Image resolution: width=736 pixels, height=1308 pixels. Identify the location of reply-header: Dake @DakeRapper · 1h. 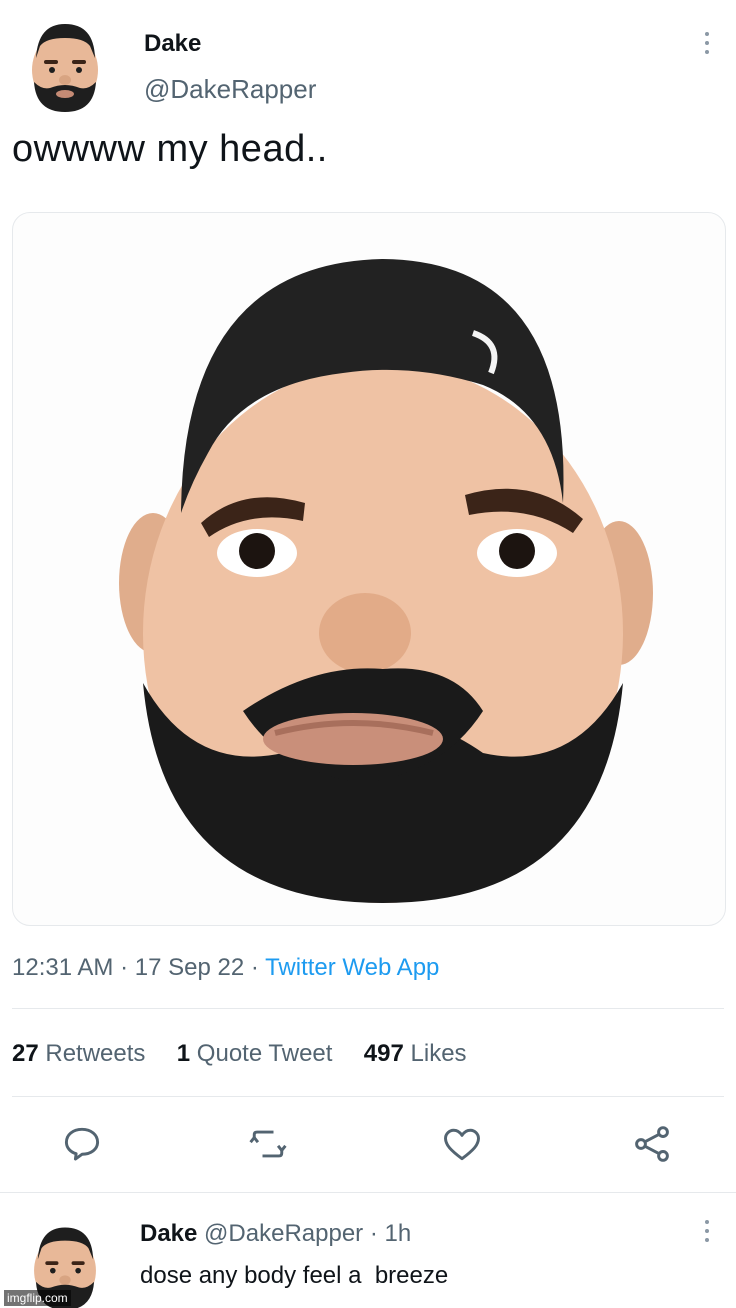
(275, 1234).